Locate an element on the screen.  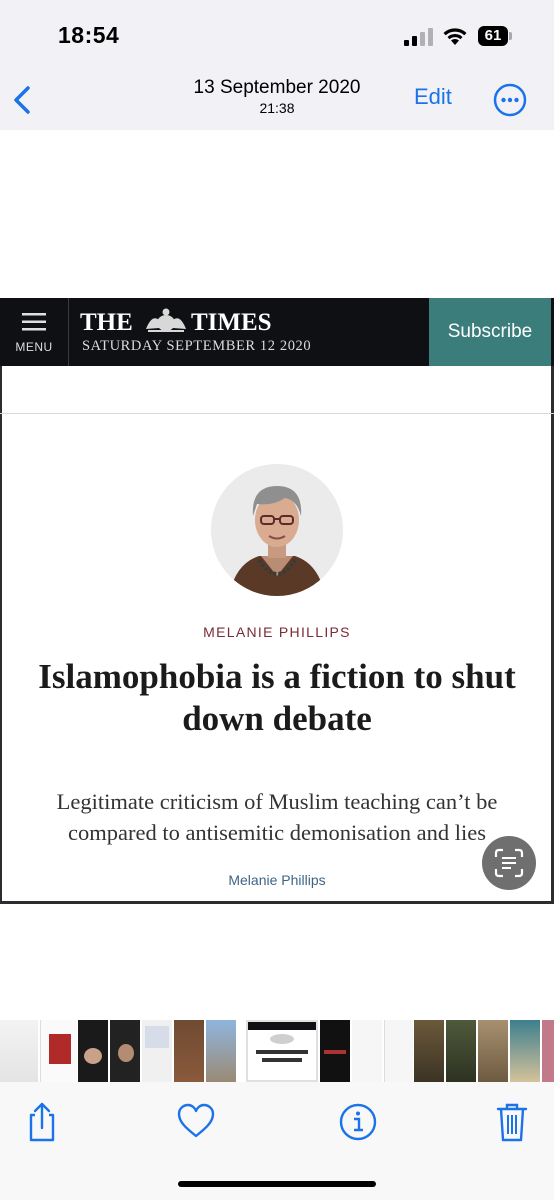
live-text-icon is located at coordinates (509, 863).